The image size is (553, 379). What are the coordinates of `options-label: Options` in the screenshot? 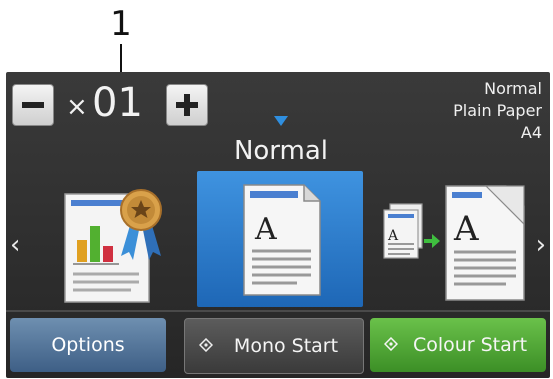 It's located at (88, 345).